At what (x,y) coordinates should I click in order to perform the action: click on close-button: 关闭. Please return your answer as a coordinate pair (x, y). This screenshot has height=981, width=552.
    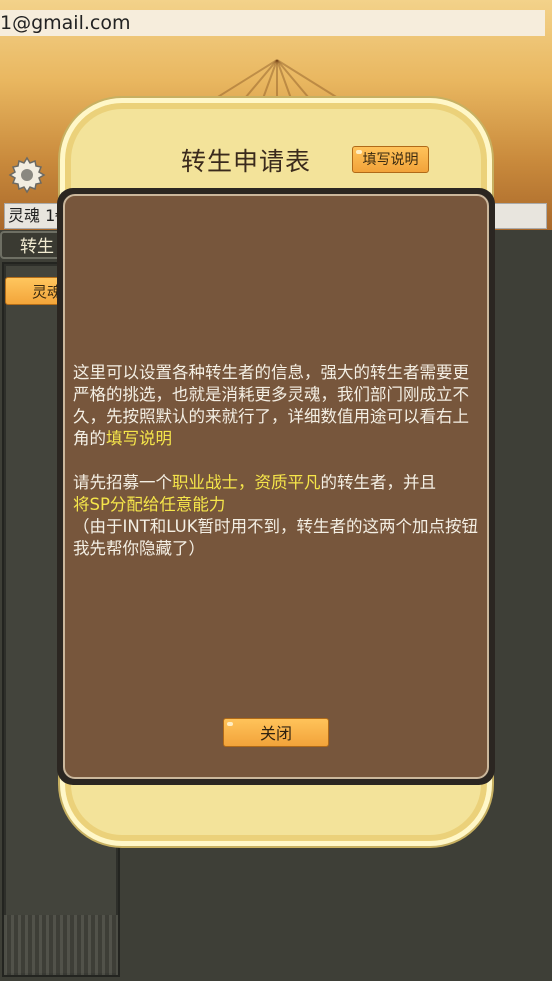
    Looking at the image, I should click on (276, 732).